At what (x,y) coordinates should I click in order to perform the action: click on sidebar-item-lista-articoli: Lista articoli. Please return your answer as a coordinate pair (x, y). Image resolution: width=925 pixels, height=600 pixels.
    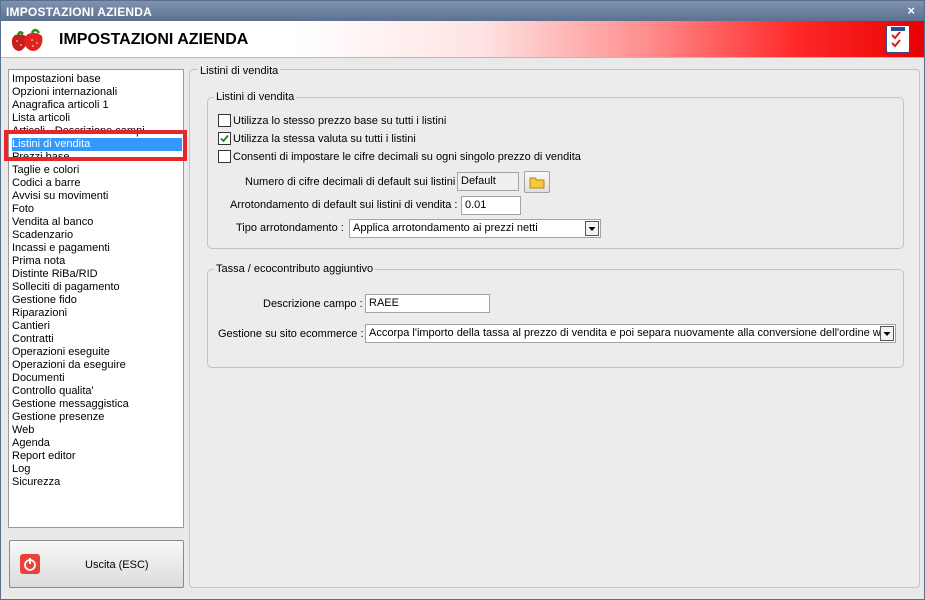
    Looking at the image, I should click on (97, 118).